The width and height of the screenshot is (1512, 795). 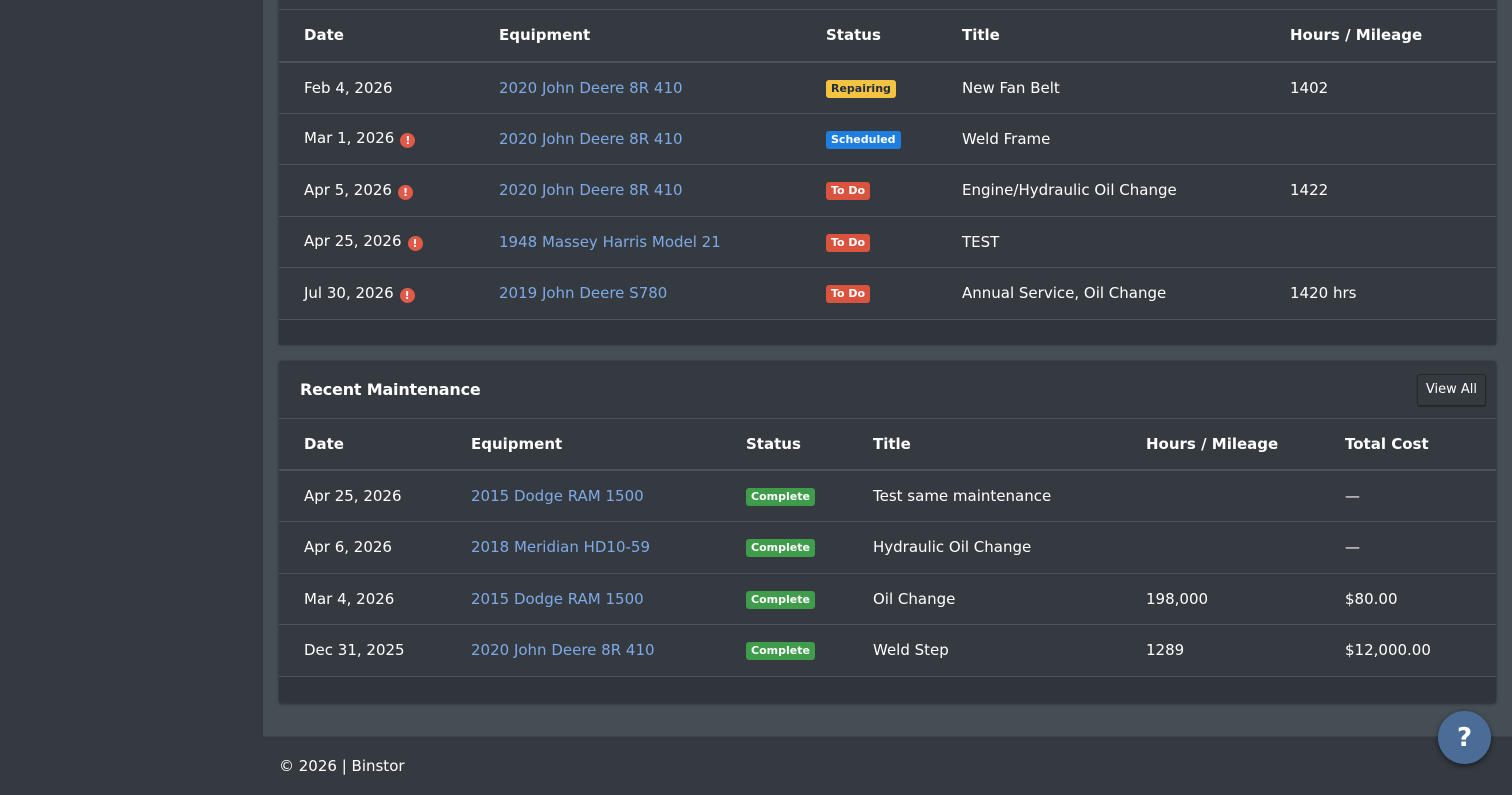 What do you see at coordinates (1408, 445) in the screenshot?
I see `column-header-total-cost: Total Cost` at bounding box center [1408, 445].